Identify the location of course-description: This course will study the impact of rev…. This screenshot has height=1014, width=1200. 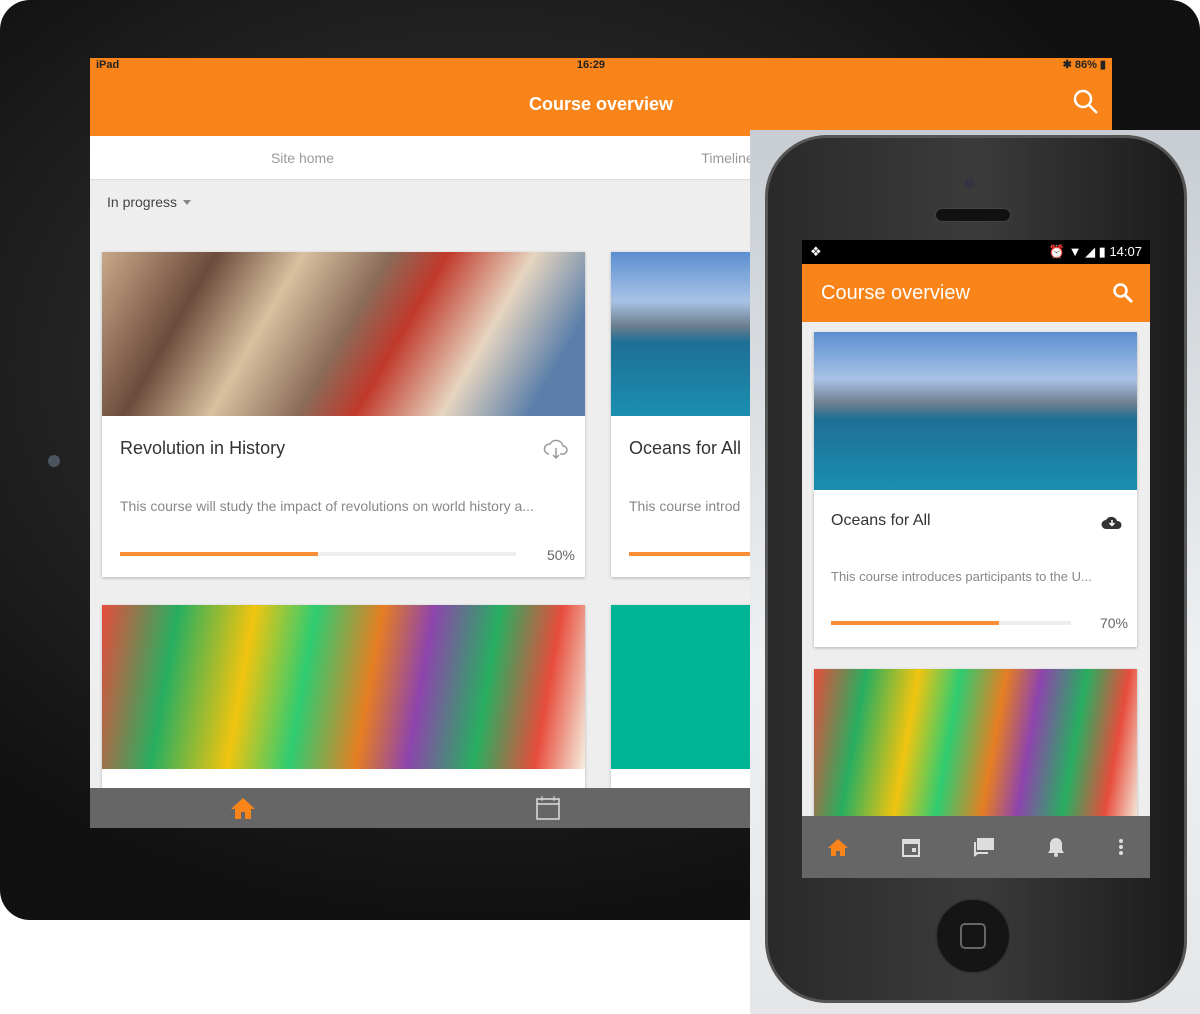
(327, 506).